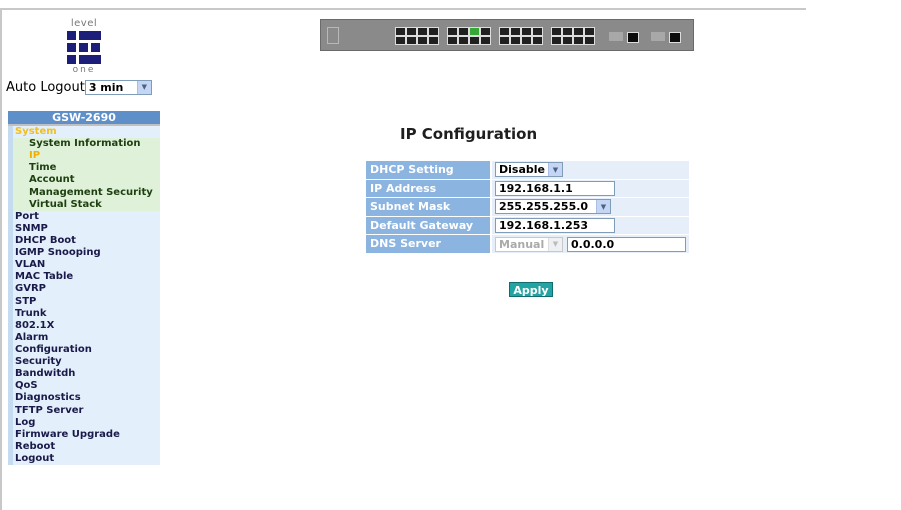 This screenshot has width=901, height=510. I want to click on sidebar-item-configuration: Configuration, so click(84, 350).